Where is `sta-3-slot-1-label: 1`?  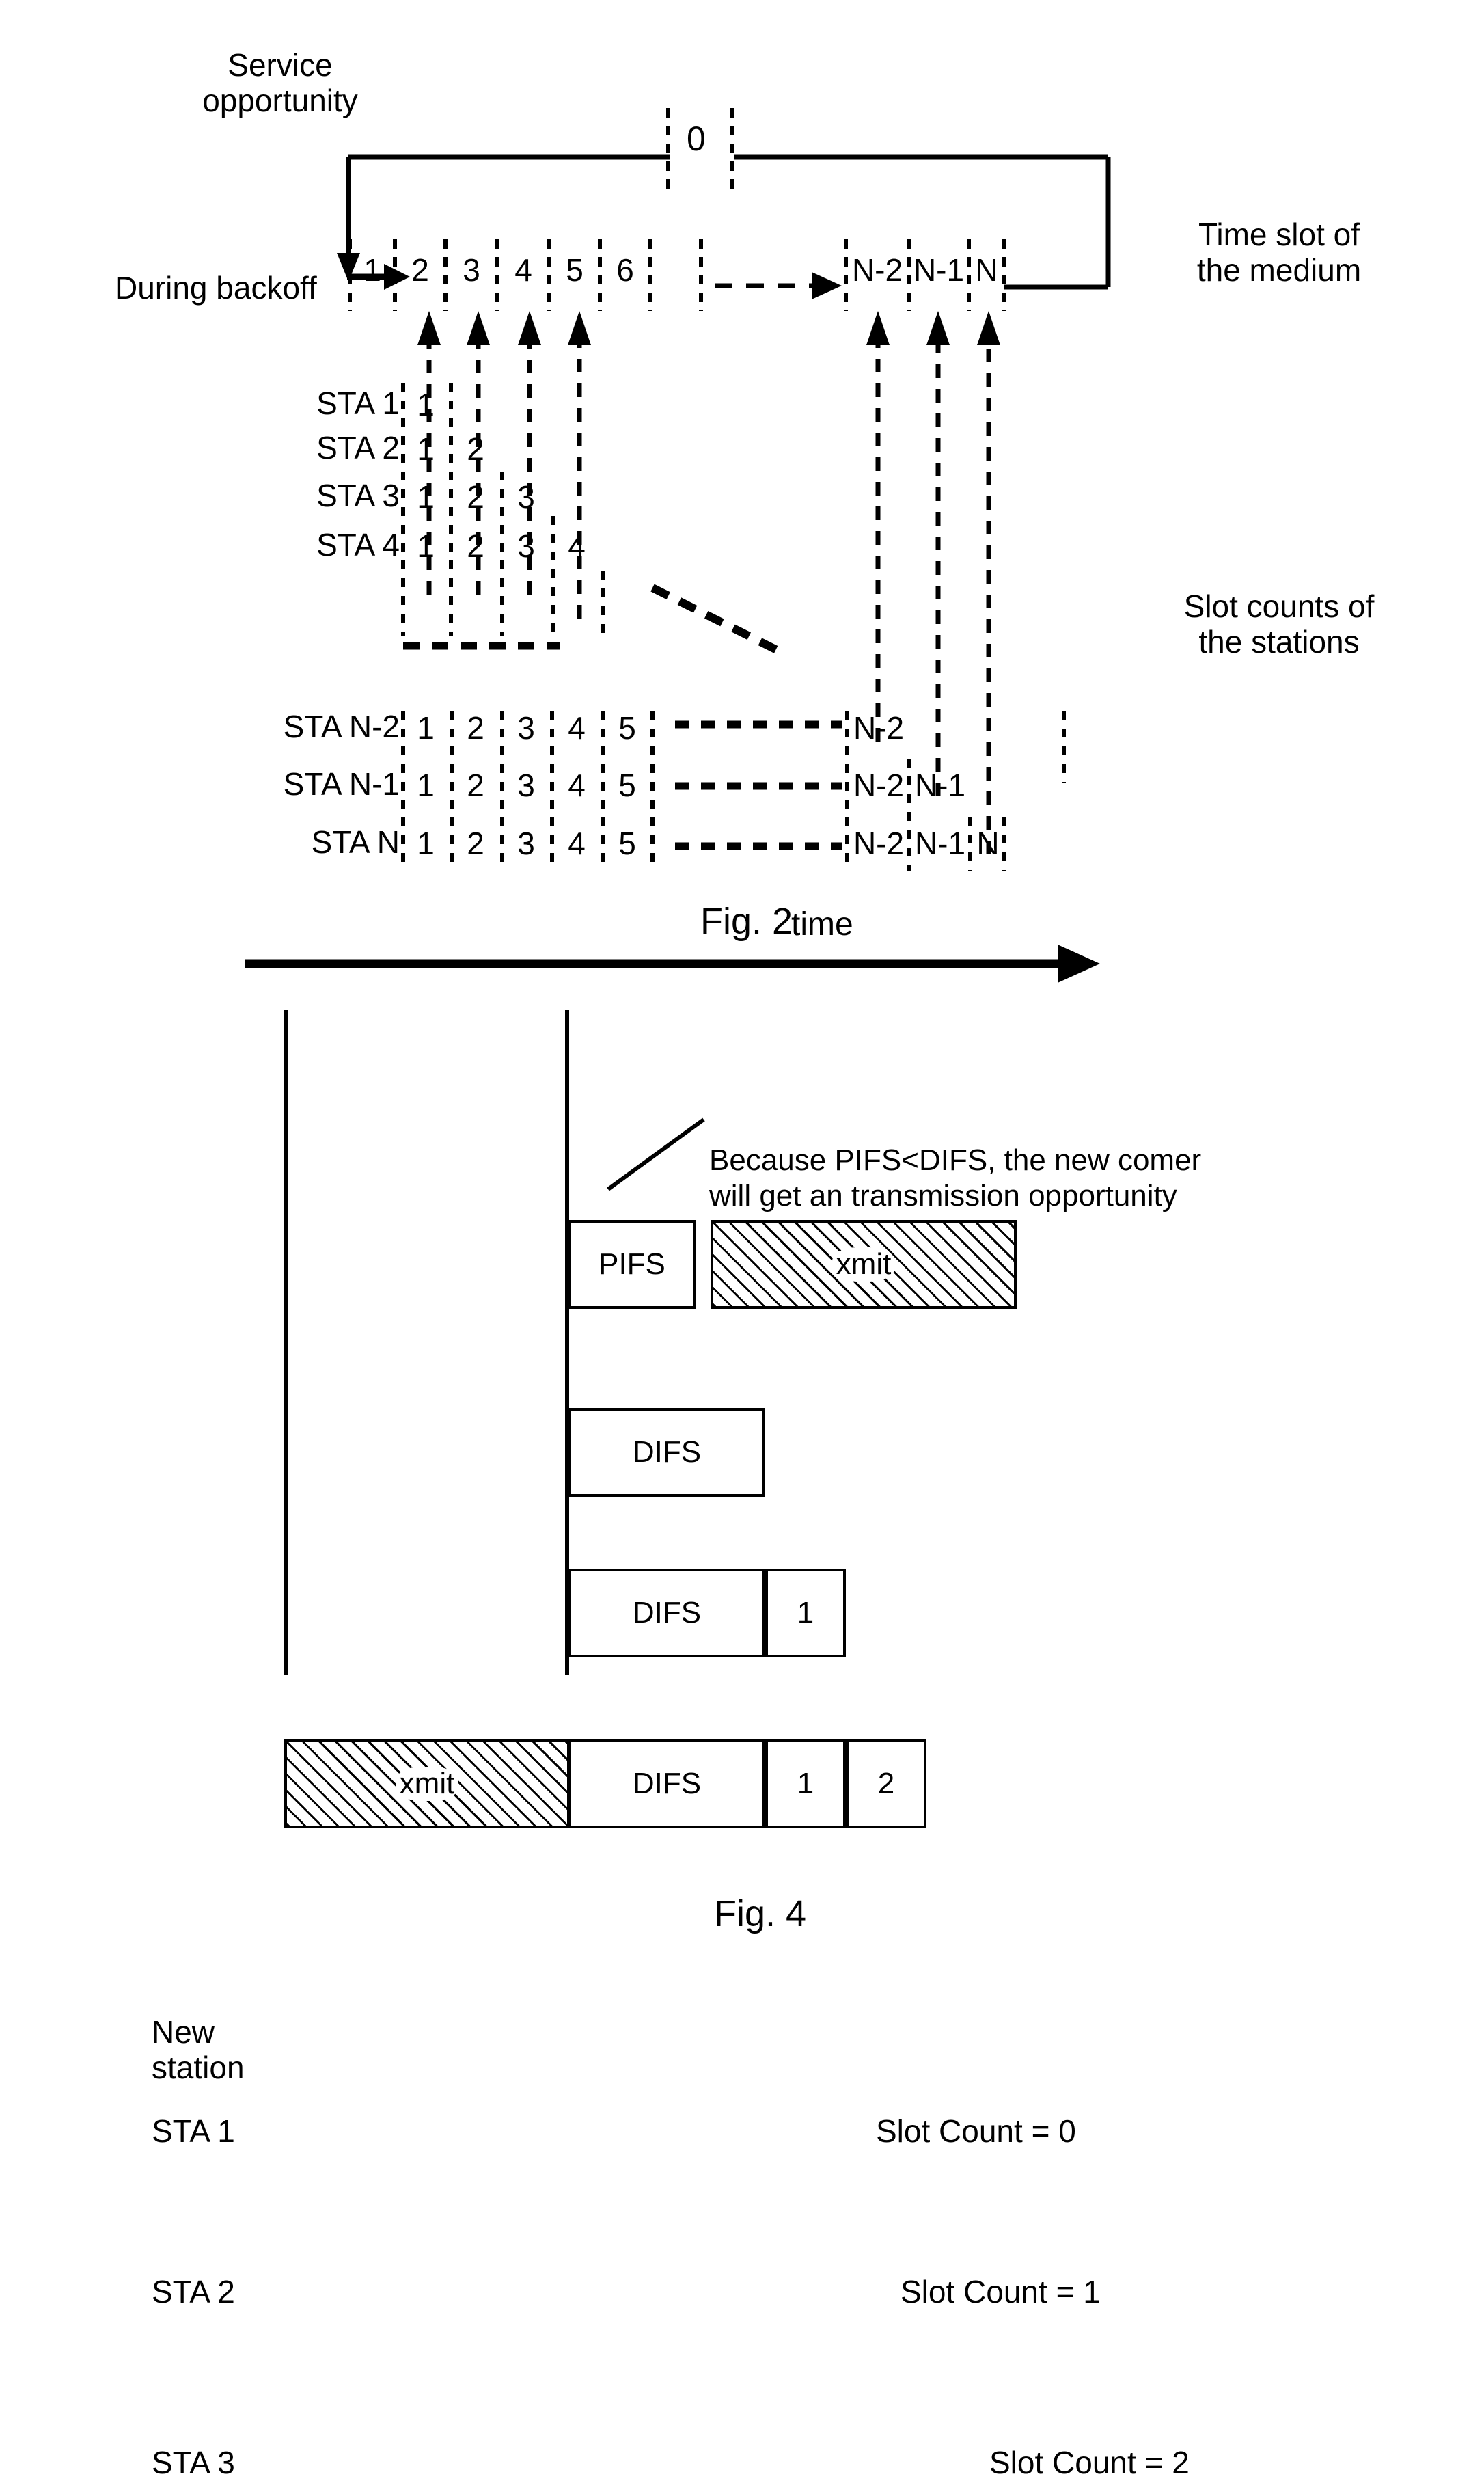
sta-3-slot-1-label: 1 is located at coordinates (806, 1783).